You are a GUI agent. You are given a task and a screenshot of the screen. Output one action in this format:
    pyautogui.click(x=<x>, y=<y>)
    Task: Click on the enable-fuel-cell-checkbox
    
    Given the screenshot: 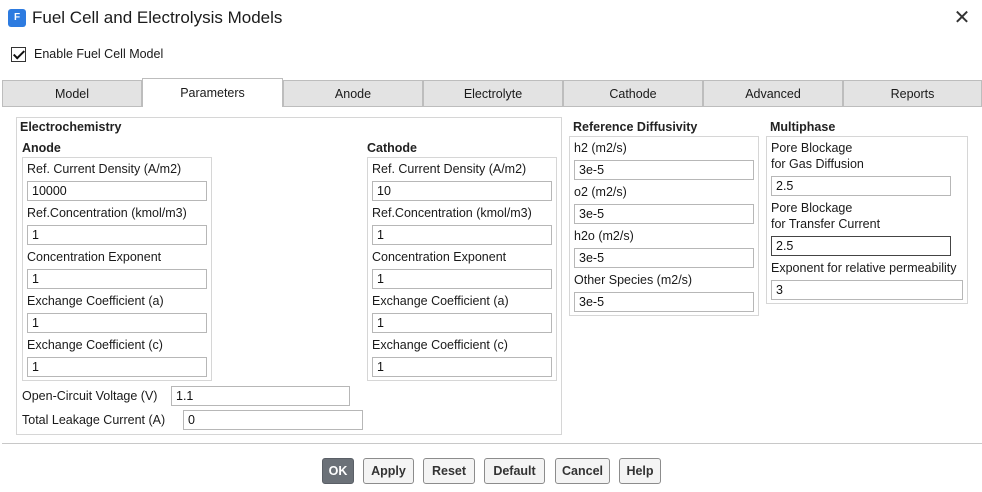 What is the action you would take?
    pyautogui.click(x=18, y=54)
    